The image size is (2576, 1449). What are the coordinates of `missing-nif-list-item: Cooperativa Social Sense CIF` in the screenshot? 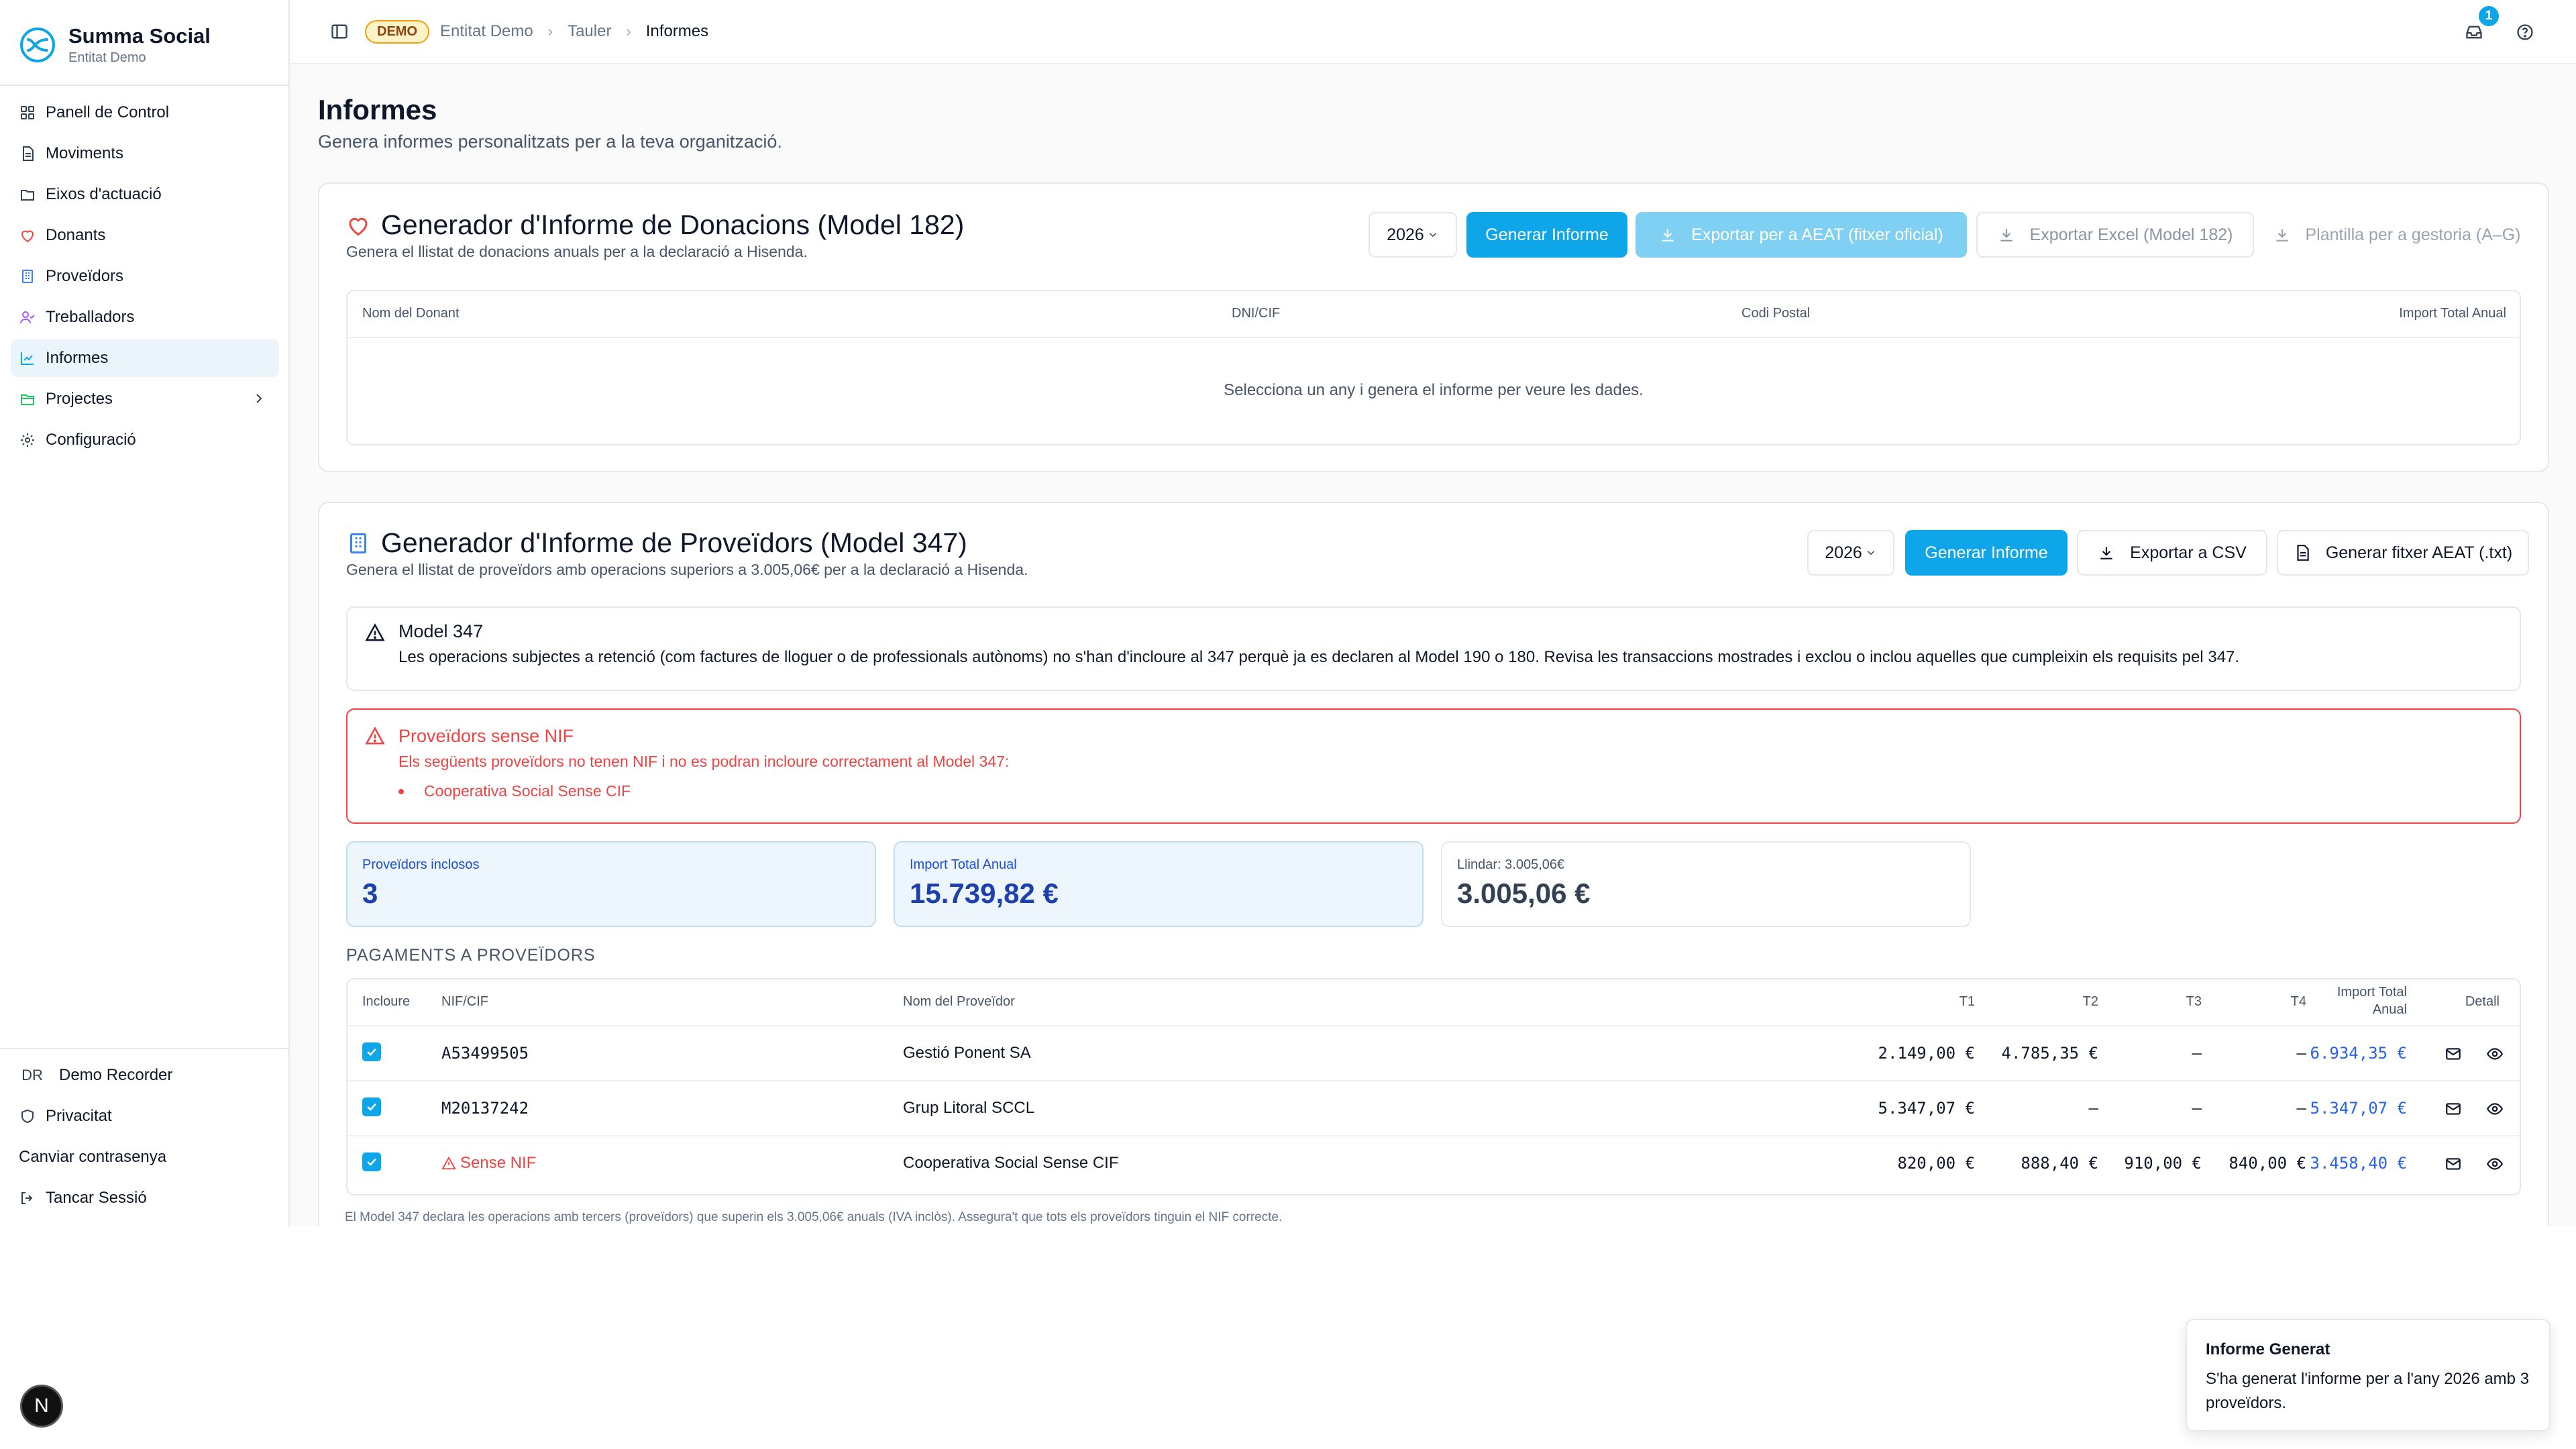 It's located at (514, 791).